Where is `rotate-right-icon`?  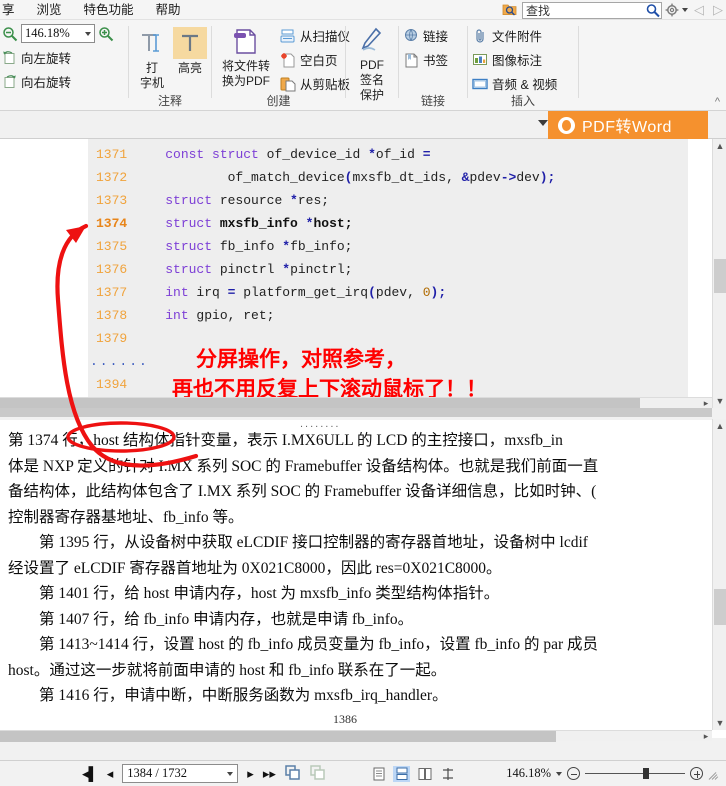 rotate-right-icon is located at coordinates (10, 81).